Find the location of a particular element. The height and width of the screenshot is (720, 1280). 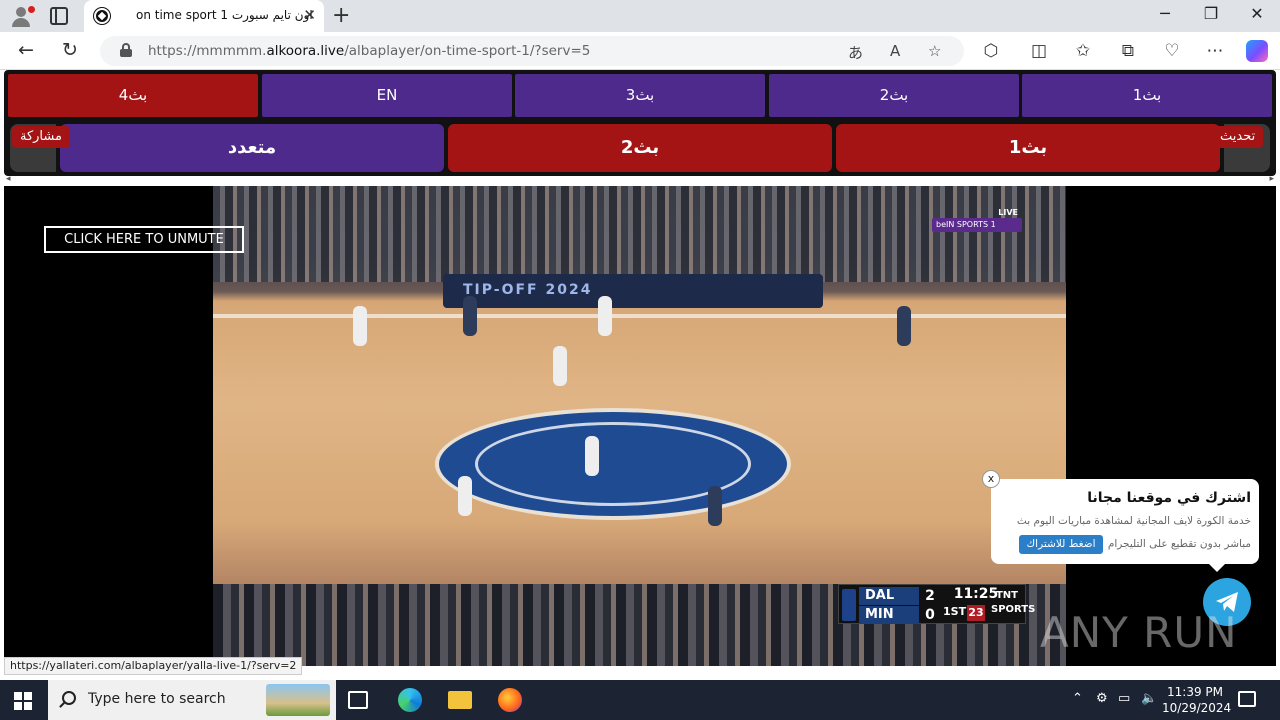

unmute-button: CLICK HERE TO UNMUTE is located at coordinates (144, 239).